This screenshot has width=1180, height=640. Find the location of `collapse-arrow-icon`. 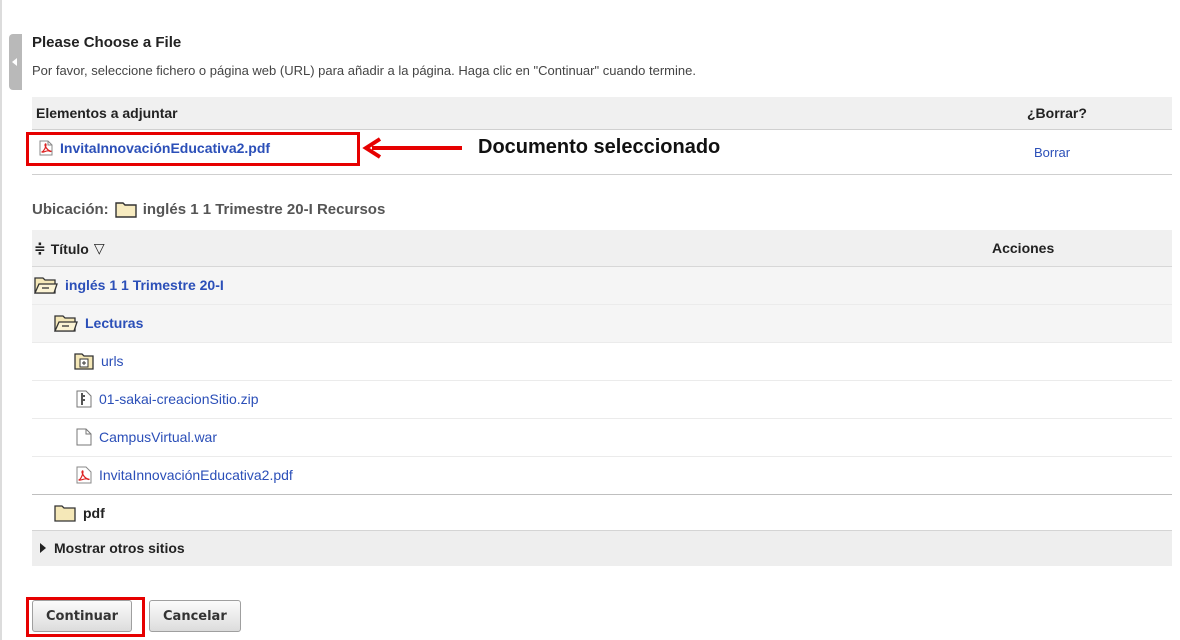

collapse-arrow-icon is located at coordinates (14, 62).